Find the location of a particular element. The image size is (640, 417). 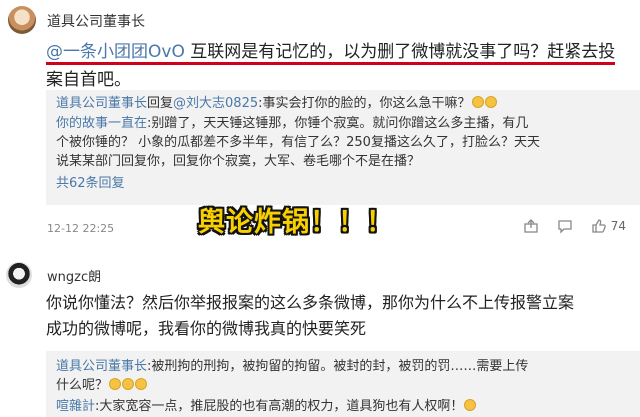

comment-username: wngzc朗 is located at coordinates (74, 275).